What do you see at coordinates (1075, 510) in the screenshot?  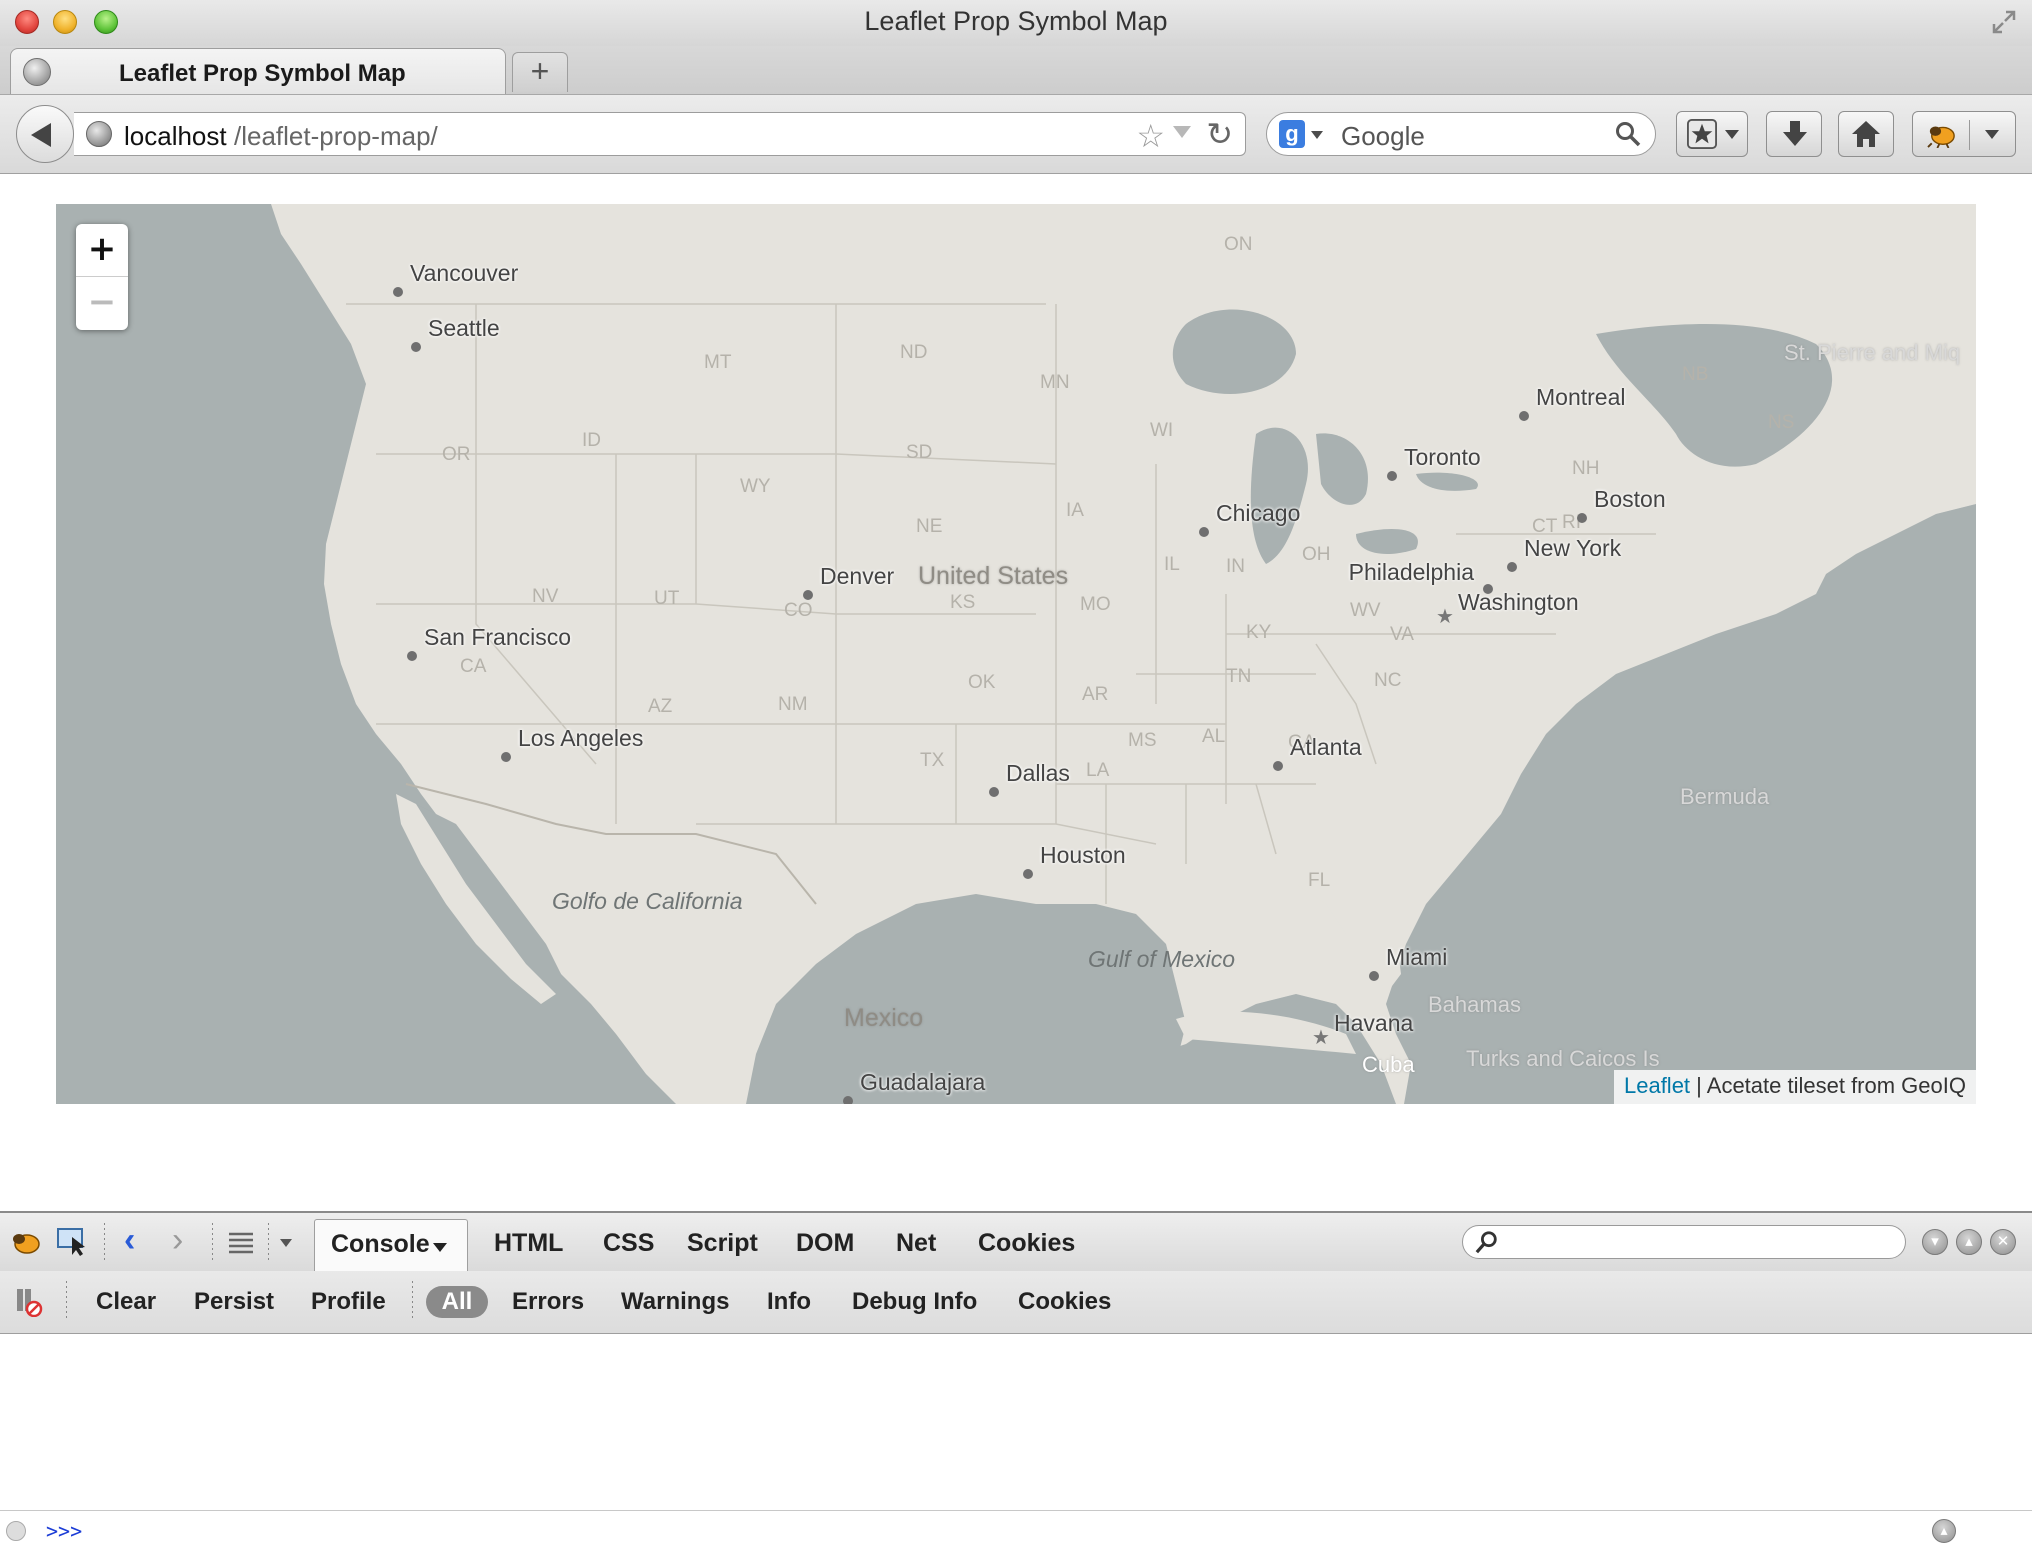 I see `state-label-ia: IA` at bounding box center [1075, 510].